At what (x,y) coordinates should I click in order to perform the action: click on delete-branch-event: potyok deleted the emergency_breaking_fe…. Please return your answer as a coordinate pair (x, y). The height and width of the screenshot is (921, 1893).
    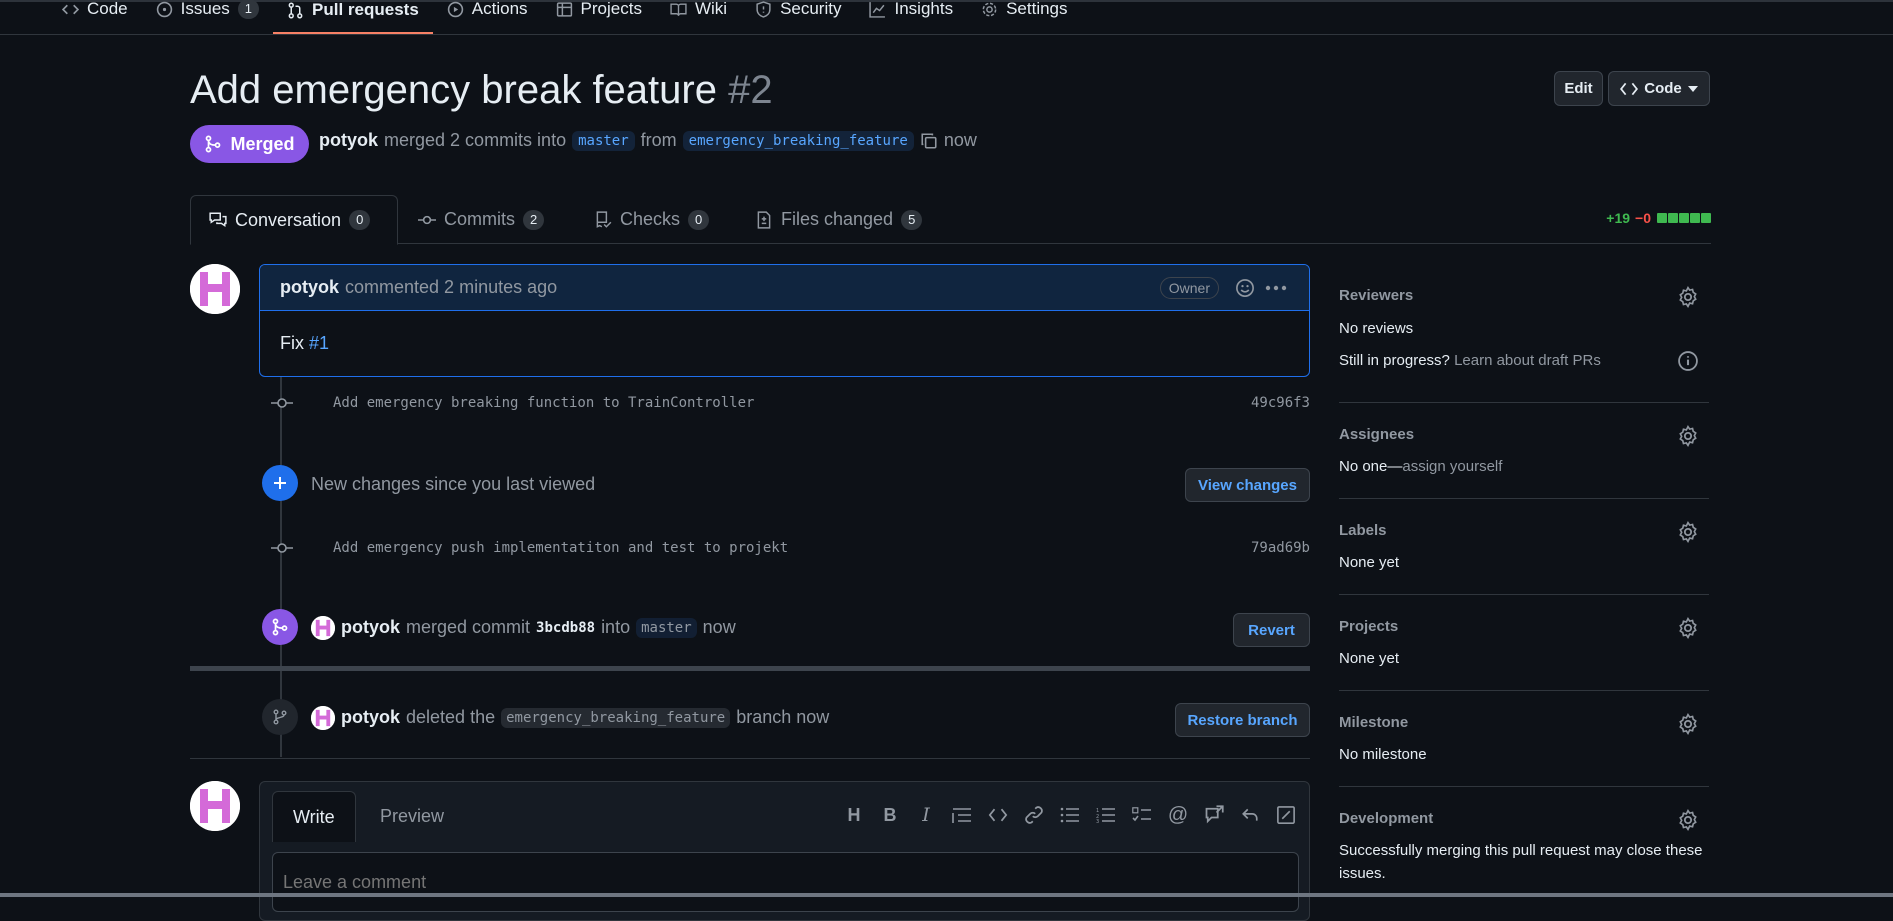
    Looking at the image, I should click on (585, 717).